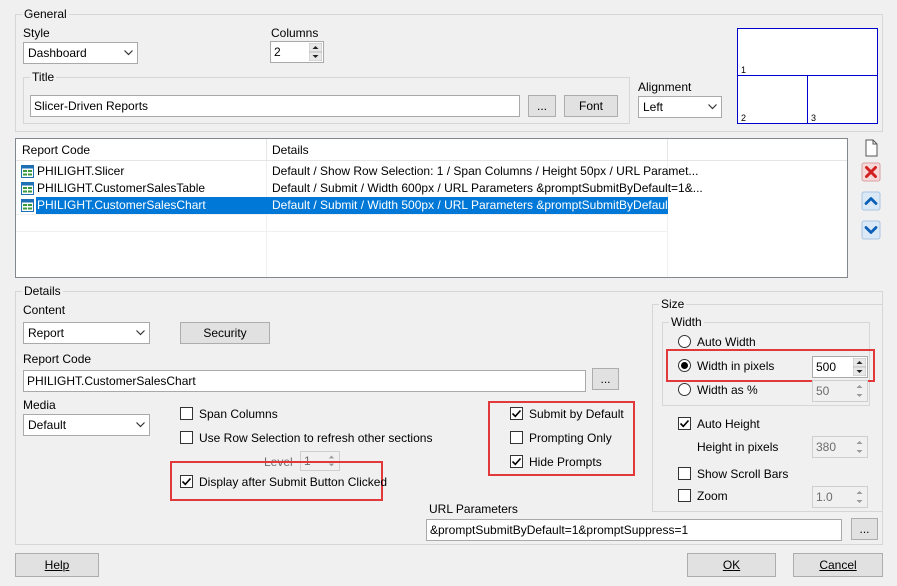 Image resolution: width=897 pixels, height=586 pixels. Describe the element at coordinates (186, 437) in the screenshot. I see `row-selection-checkbox` at that location.